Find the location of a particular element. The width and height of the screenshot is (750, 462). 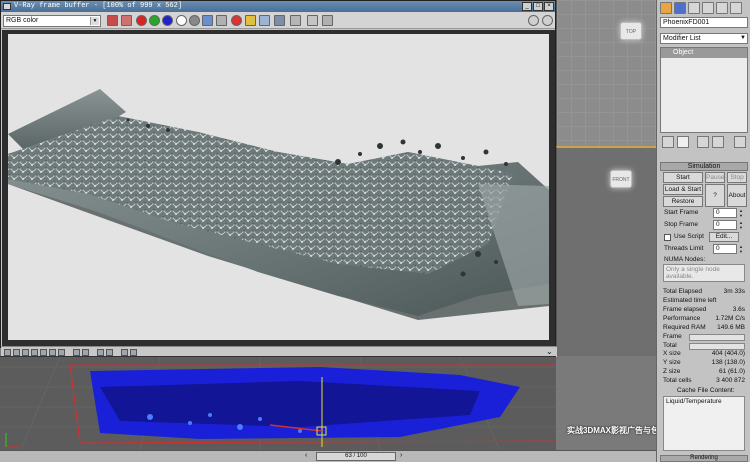

grid-size-key: Total cells is located at coordinates (677, 380).